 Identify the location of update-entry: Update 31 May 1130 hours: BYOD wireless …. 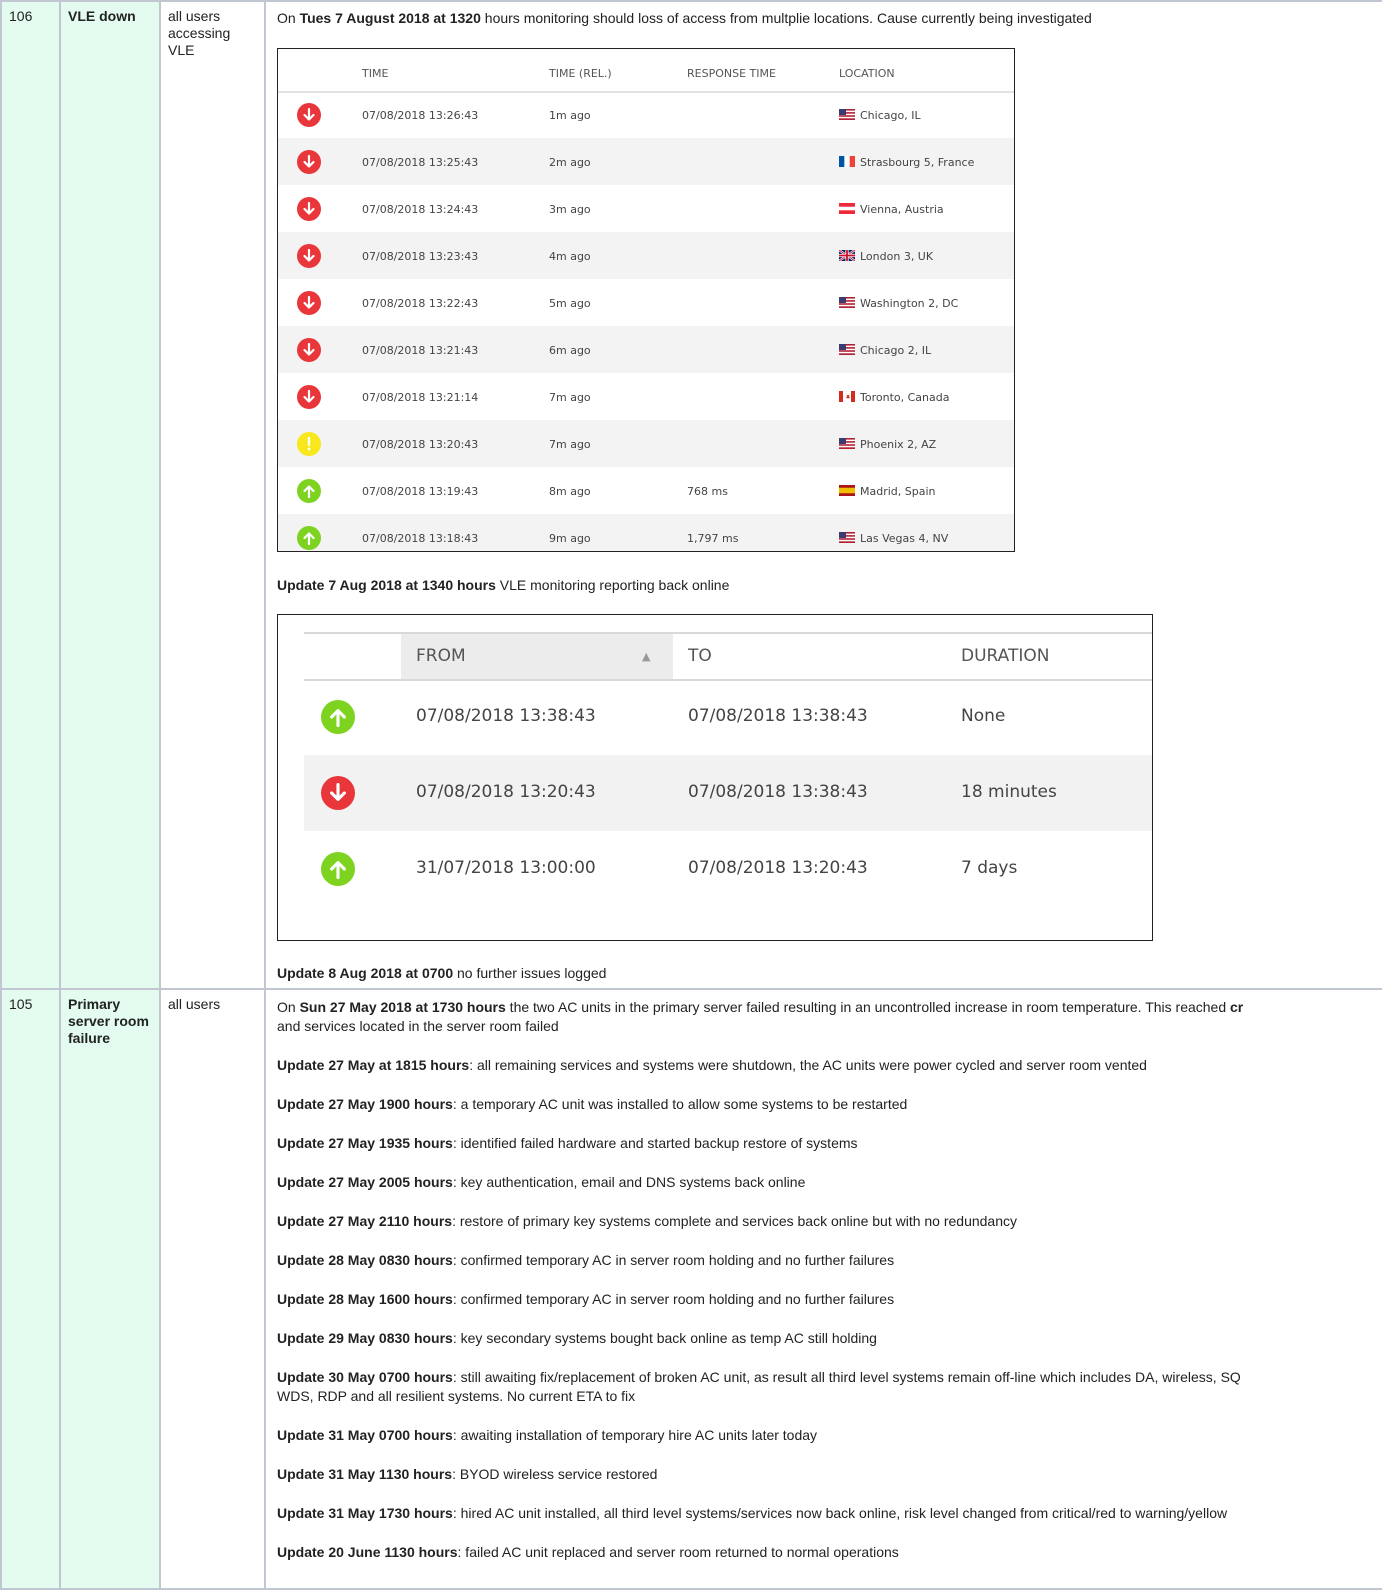
(829, 1474).